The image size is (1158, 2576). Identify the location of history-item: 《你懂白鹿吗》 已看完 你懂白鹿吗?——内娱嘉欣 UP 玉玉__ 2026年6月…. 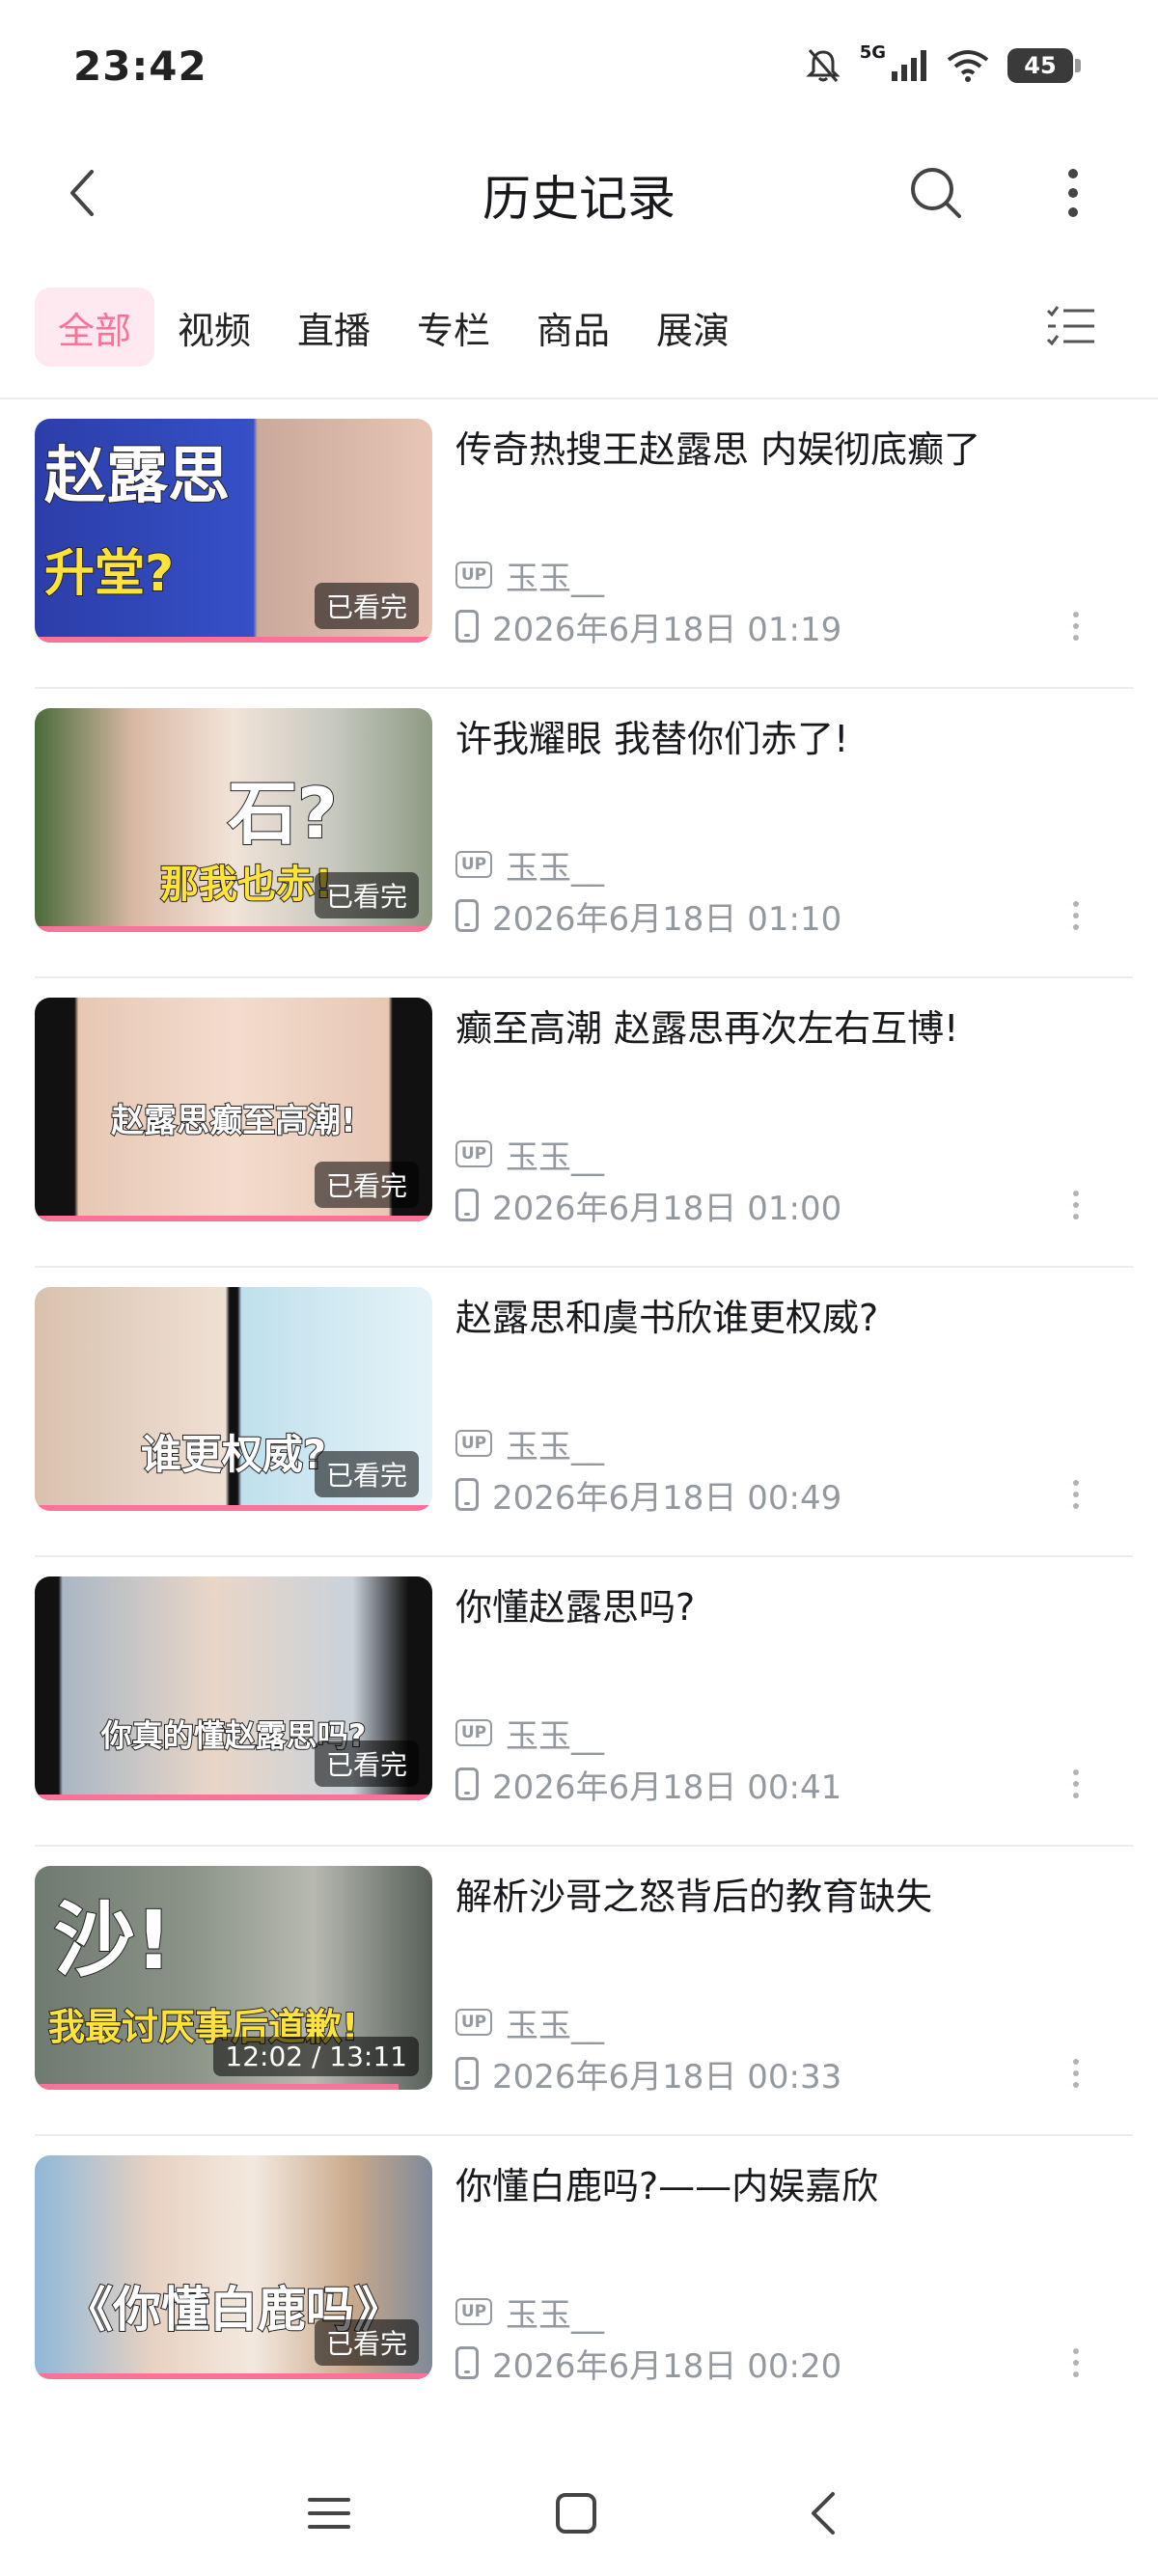
(579, 2280).